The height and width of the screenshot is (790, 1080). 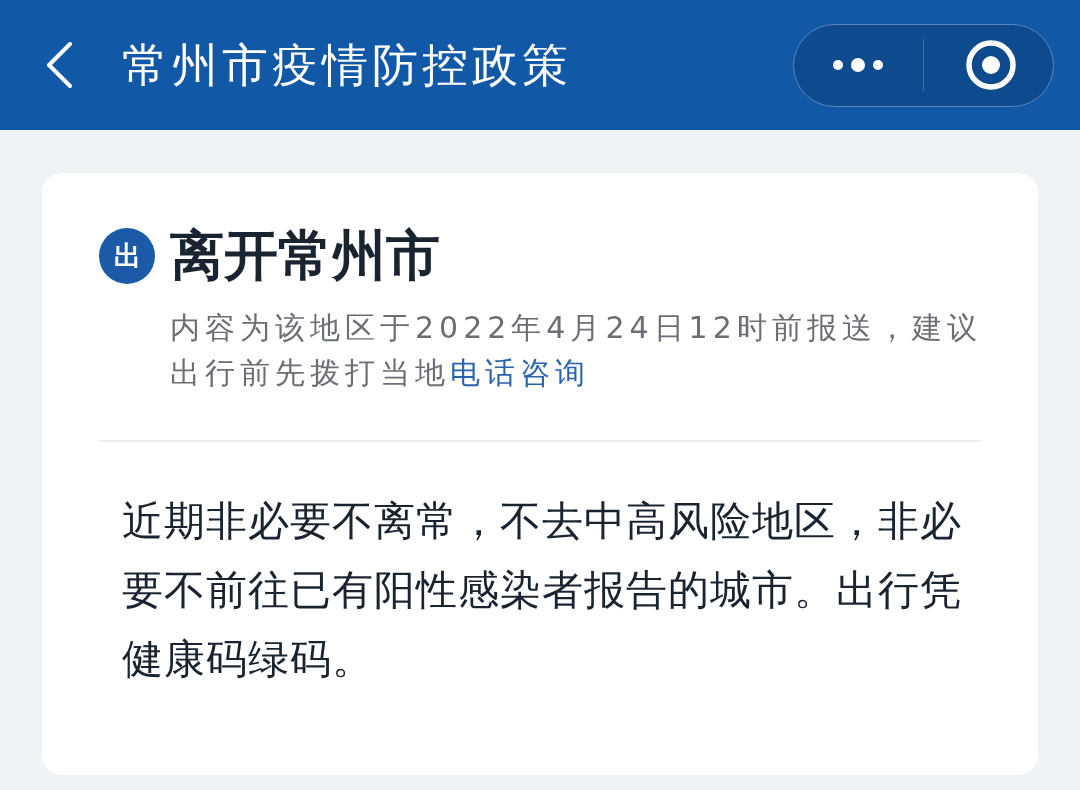 What do you see at coordinates (305, 256) in the screenshot?
I see `section-title: 离开常州市` at bounding box center [305, 256].